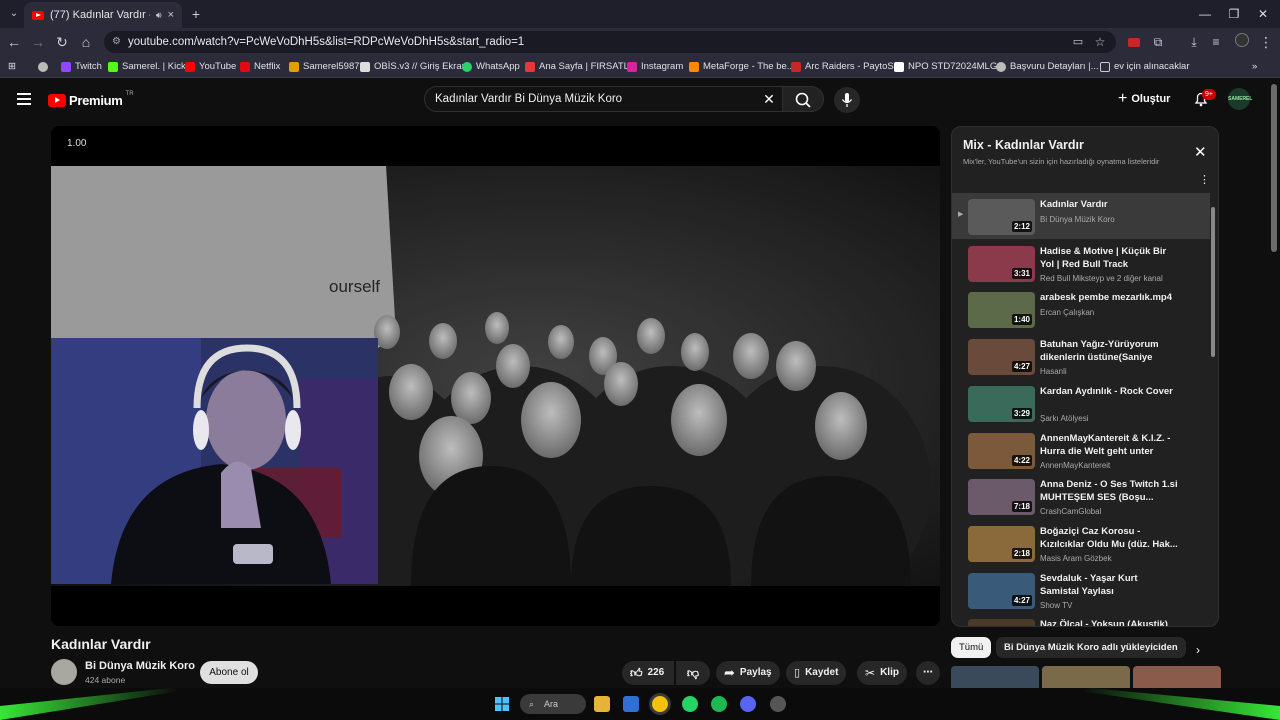  I want to click on page-scrollbar, so click(1274, 168).